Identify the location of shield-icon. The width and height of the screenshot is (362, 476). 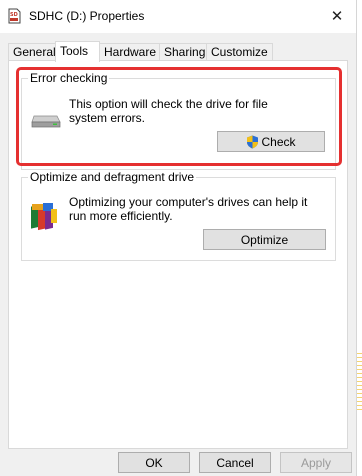
(253, 141).